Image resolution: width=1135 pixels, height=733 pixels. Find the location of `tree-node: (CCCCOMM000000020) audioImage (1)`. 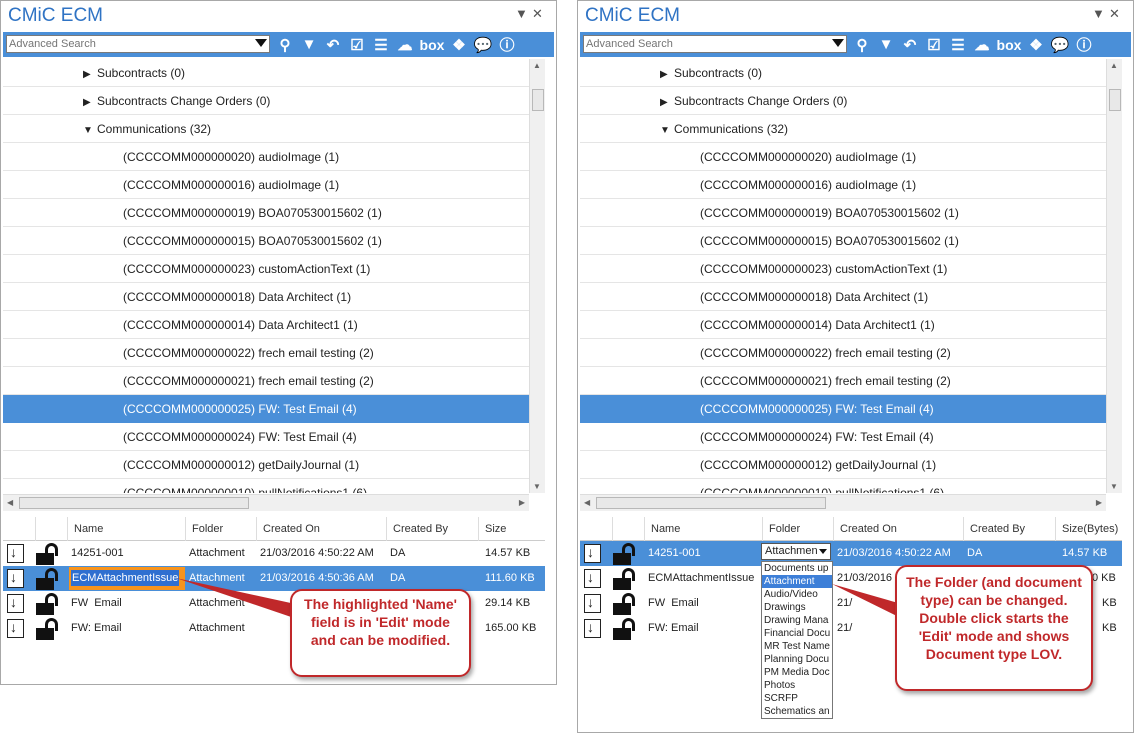

tree-node: (CCCCOMM000000020) audioImage (1) is located at coordinates (266, 157).